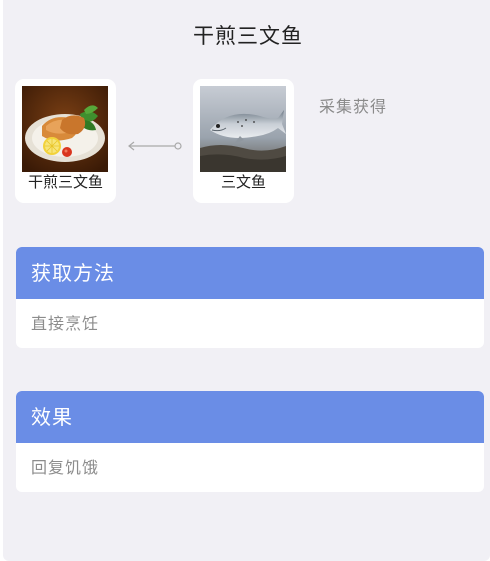 This screenshot has width=490, height=561. I want to click on ingredient-item-name: 三文鱼, so click(243, 182).